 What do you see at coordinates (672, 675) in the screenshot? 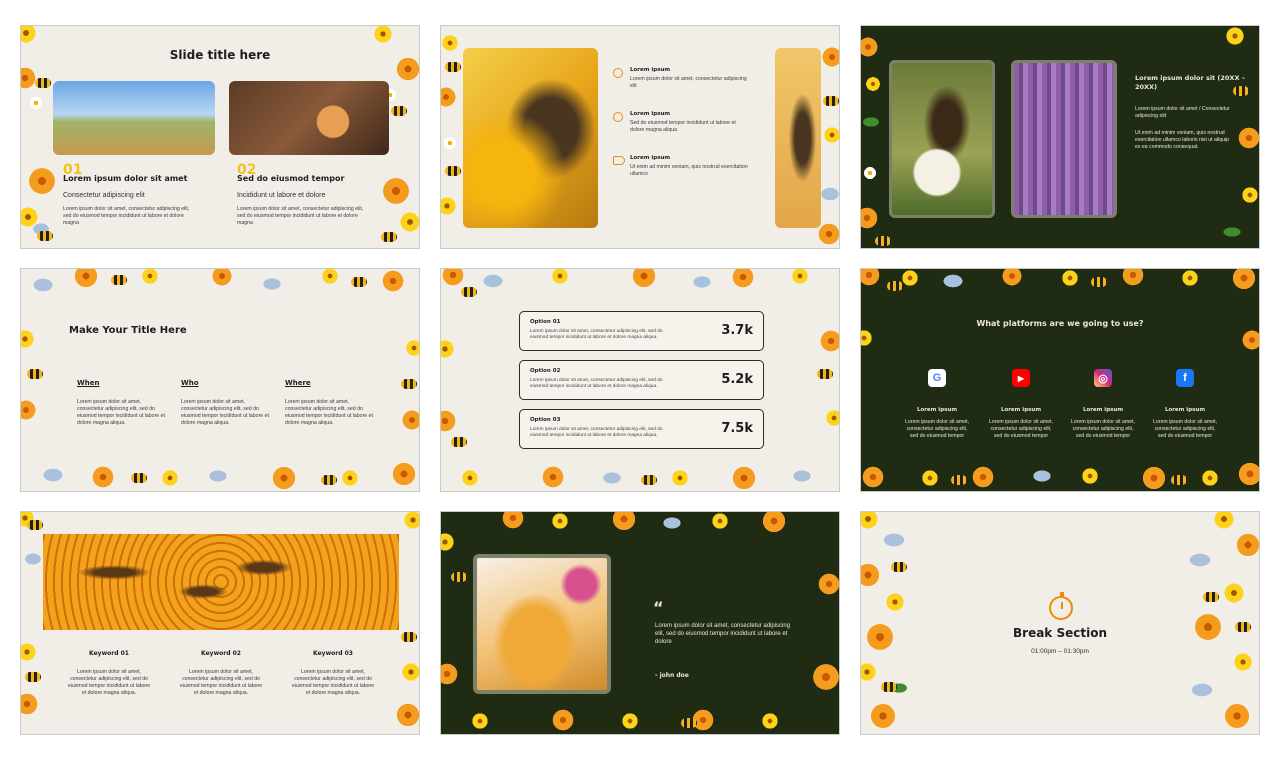
I see `quote-author: - john doe` at bounding box center [672, 675].